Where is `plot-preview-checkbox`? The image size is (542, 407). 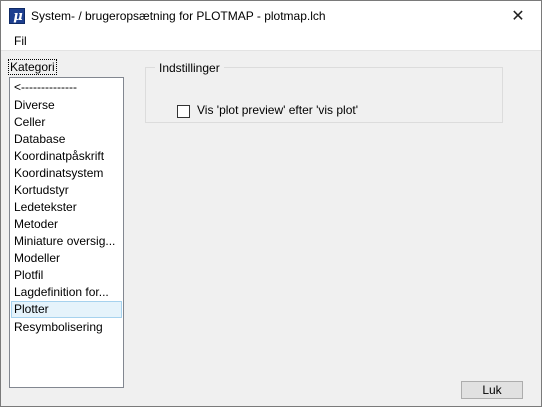 plot-preview-checkbox is located at coordinates (183, 111).